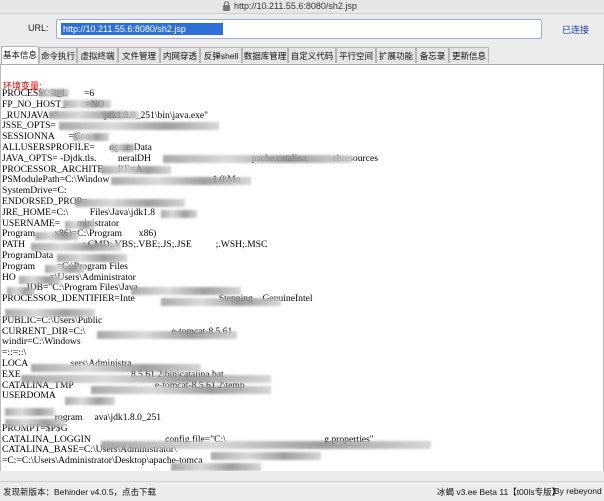  What do you see at coordinates (499, 492) in the screenshot?
I see `app-version: 冰蝎 v3.ee Beta 11【t00ls专版】` at bounding box center [499, 492].